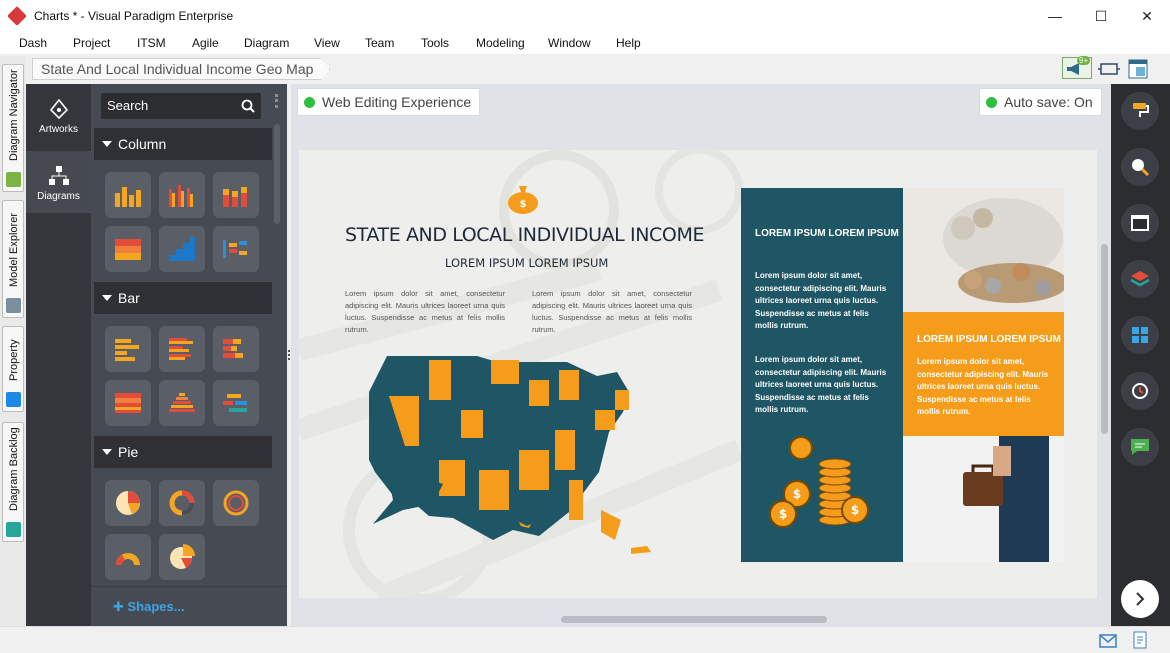 Image resolution: width=1170 pixels, height=653 pixels. I want to click on zoom-button, so click(1140, 167).